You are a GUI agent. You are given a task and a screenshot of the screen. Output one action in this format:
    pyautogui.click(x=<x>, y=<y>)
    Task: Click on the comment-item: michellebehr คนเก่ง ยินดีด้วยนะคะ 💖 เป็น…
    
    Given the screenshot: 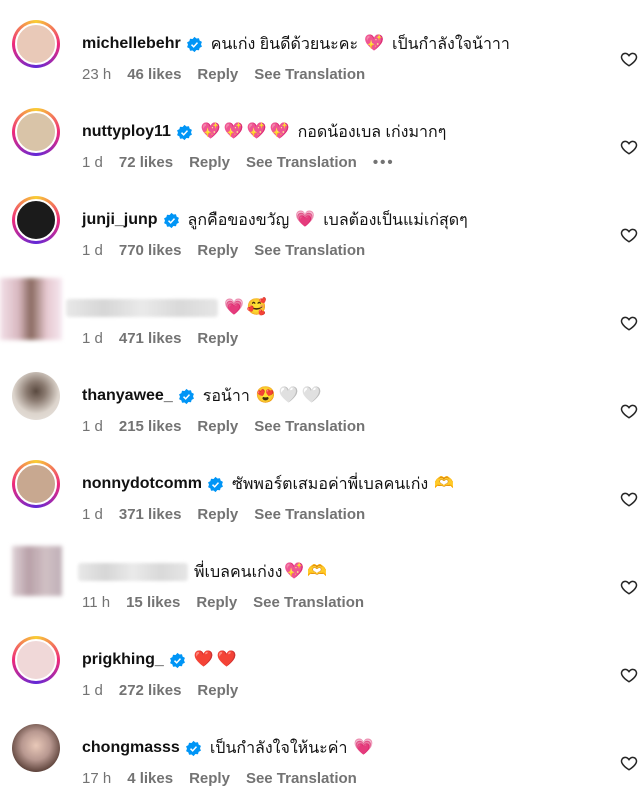 What is the action you would take?
    pyautogui.click(x=322, y=61)
    